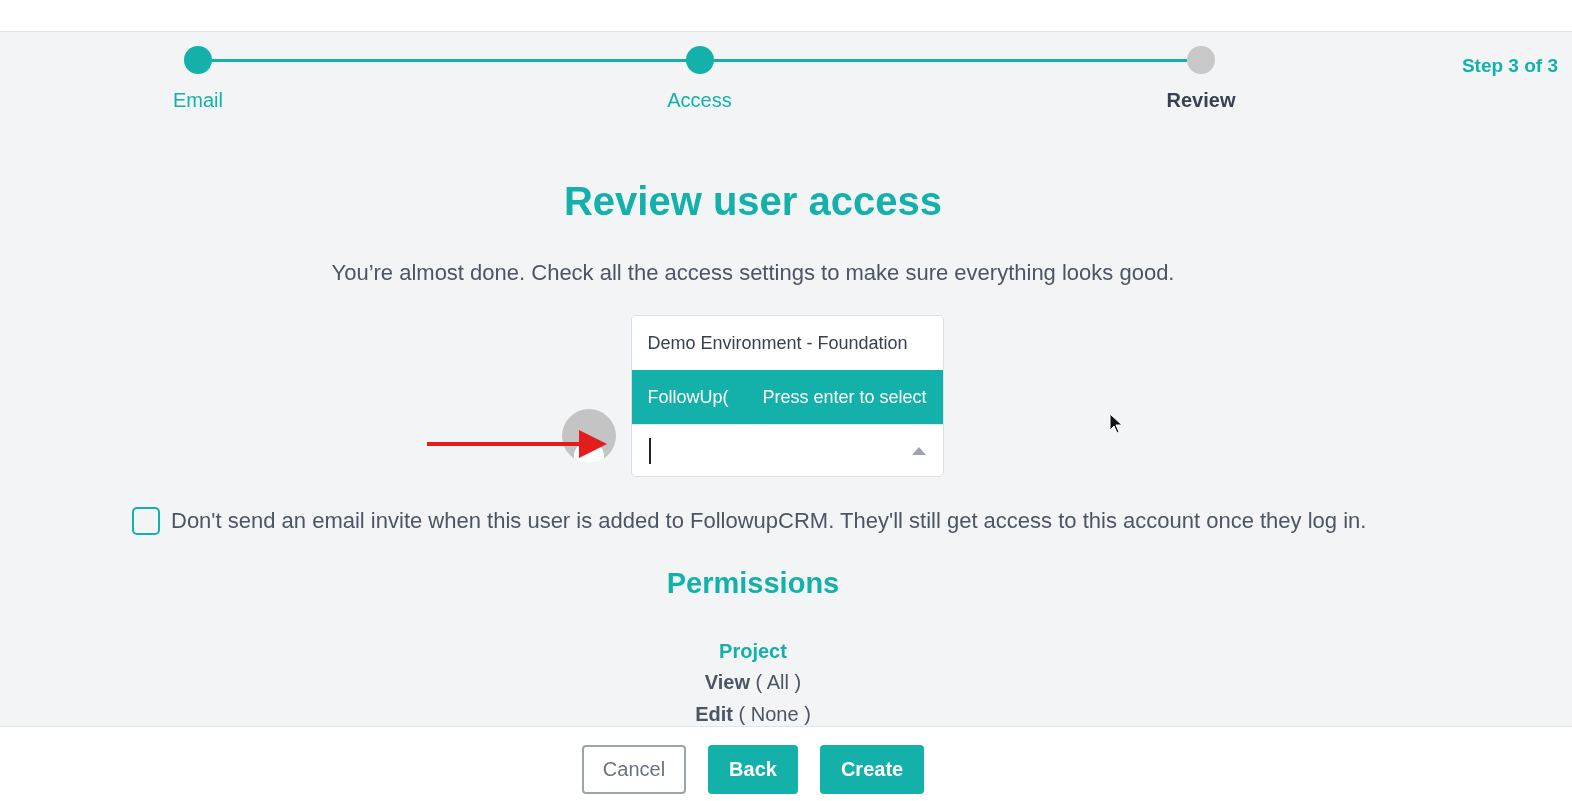 This screenshot has height=801, width=1572. What do you see at coordinates (753, 651) in the screenshot?
I see `permission-group-name: Project` at bounding box center [753, 651].